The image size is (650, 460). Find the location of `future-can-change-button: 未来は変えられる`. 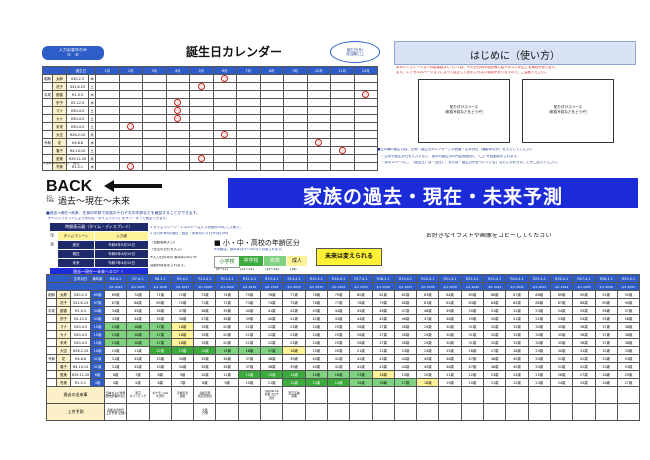

future-can-change-button: 未来は変えられる is located at coordinates (349, 257).